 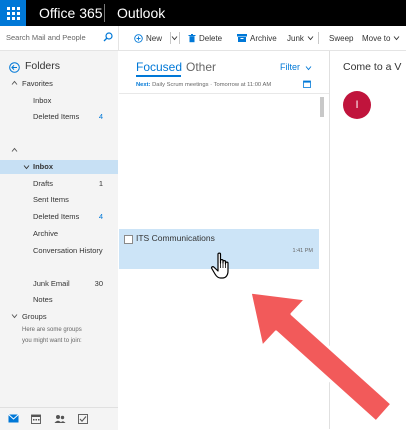 What do you see at coordinates (302, 251) in the screenshot?
I see `message-time: 1:41 PM` at bounding box center [302, 251].